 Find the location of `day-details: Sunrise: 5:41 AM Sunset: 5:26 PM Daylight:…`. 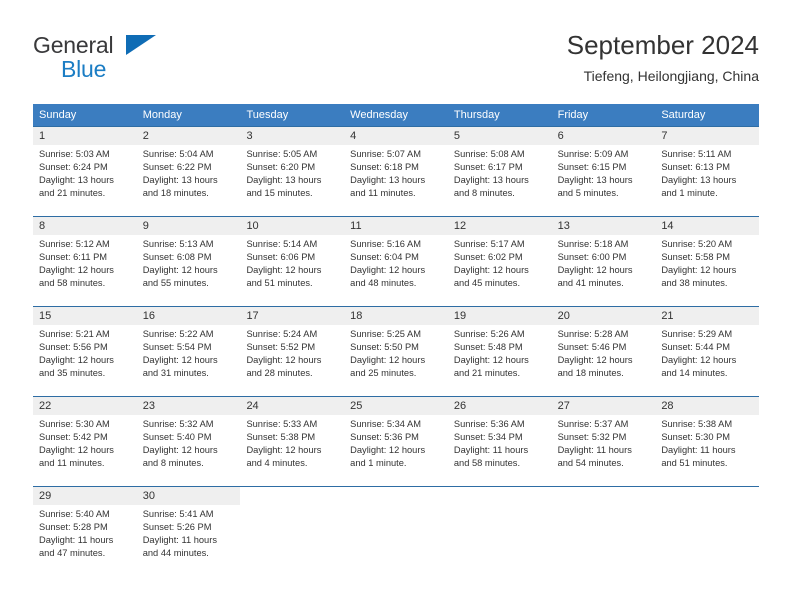

day-details: Sunrise: 5:41 AM Sunset: 5:26 PM Daylight:… is located at coordinates (189, 532).